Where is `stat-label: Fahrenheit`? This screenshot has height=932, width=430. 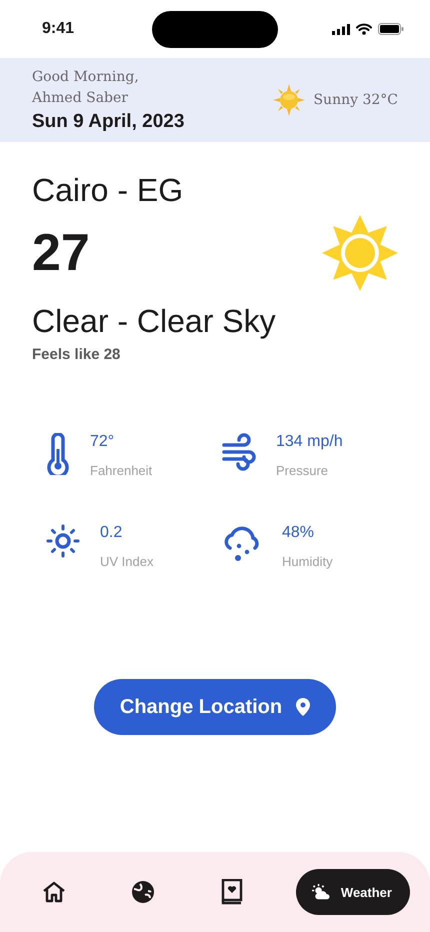
stat-label: Fahrenheit is located at coordinates (121, 470).